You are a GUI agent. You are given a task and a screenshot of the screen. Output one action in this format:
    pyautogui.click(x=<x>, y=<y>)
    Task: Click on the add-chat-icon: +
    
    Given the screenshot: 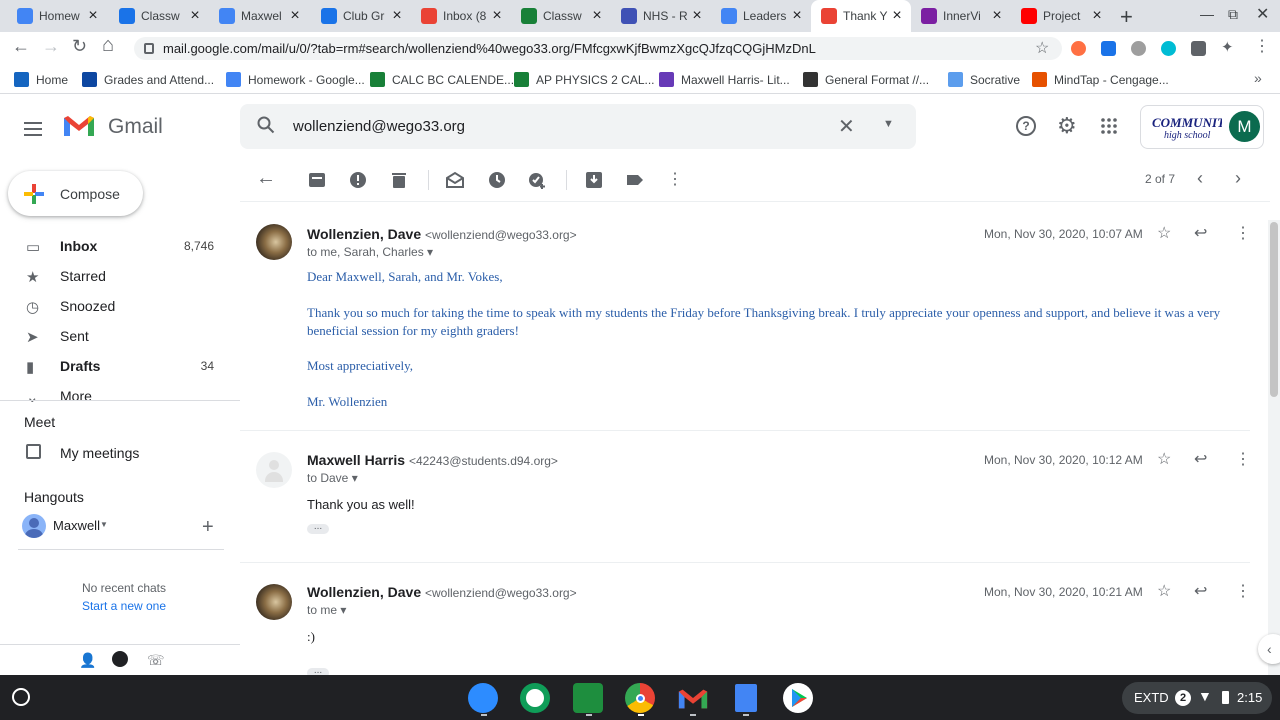 What is the action you would take?
    pyautogui.click(x=208, y=527)
    